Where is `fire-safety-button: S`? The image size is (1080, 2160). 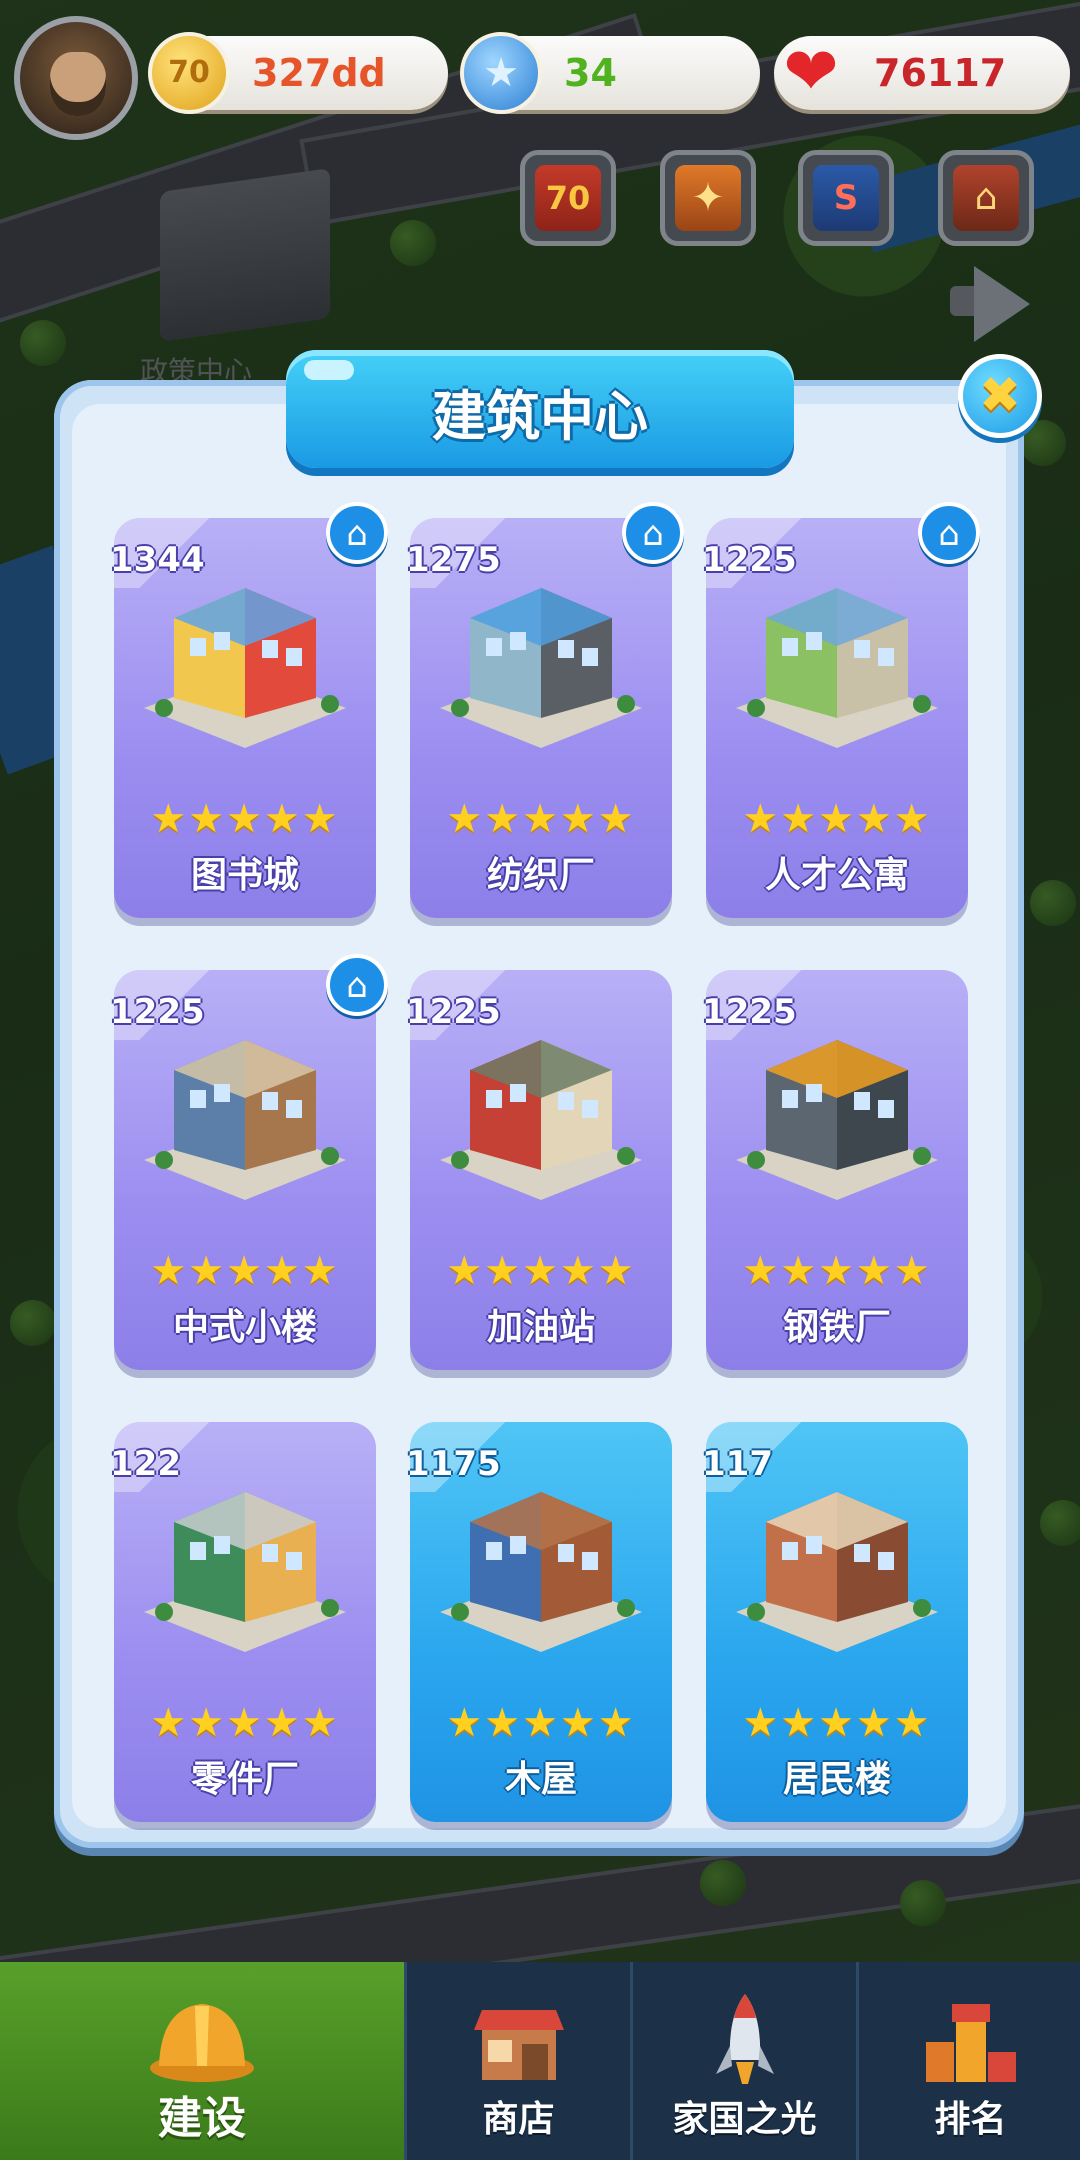 fire-safety-button: S is located at coordinates (846, 198).